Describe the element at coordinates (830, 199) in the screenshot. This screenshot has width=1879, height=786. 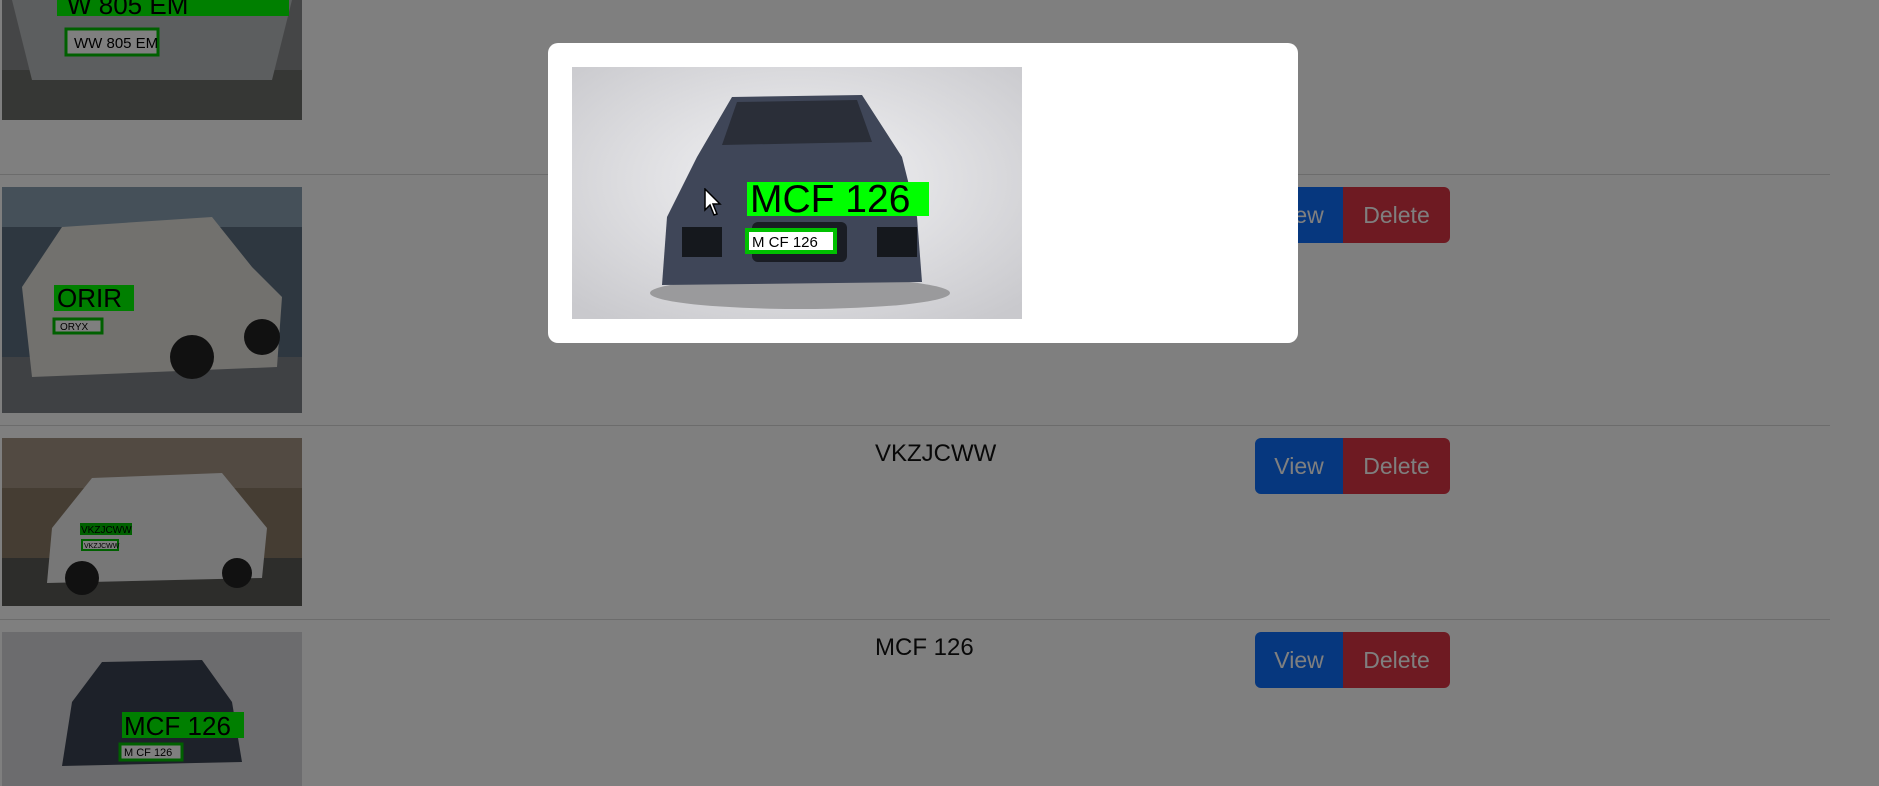
I see `modal-detection-text: MCF 126` at that location.